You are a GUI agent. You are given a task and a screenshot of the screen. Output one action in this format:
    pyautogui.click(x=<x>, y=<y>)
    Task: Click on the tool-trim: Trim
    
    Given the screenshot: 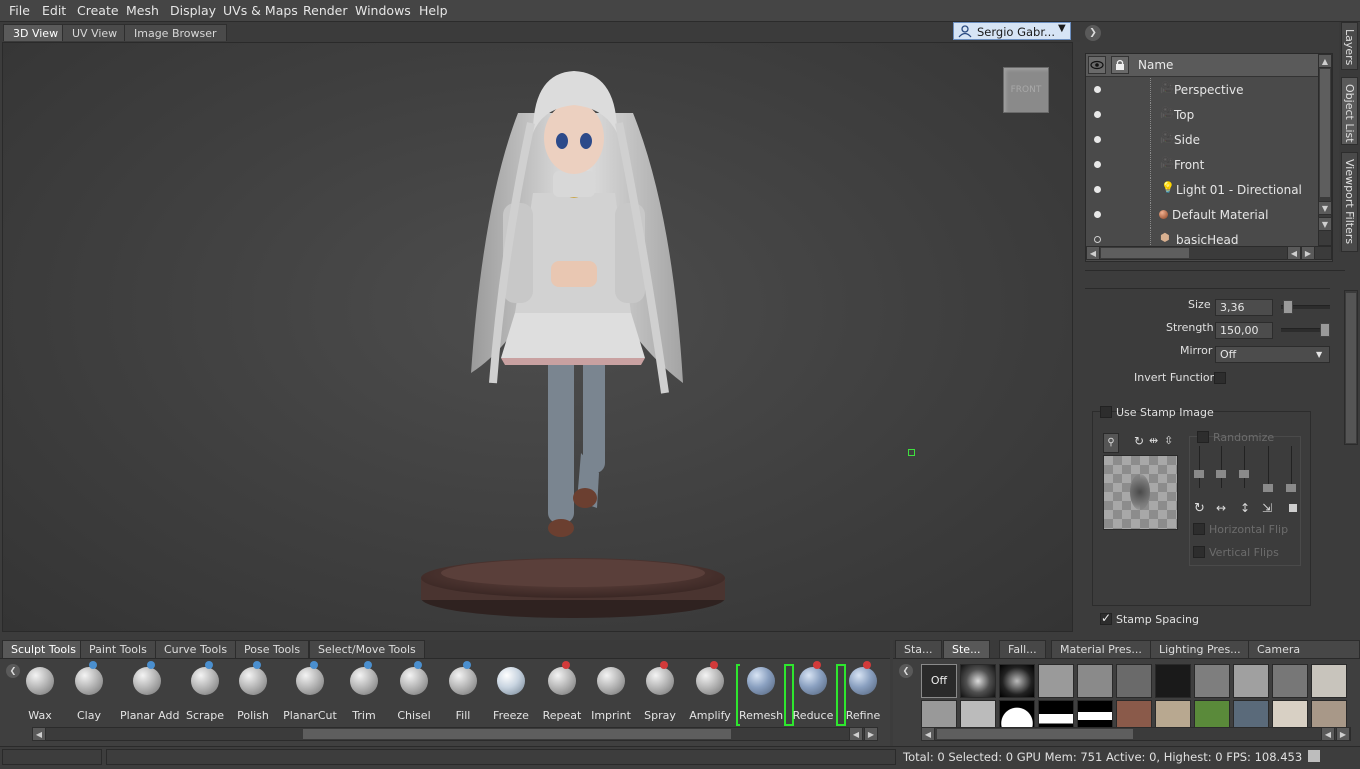 What is the action you would take?
    pyautogui.click(x=364, y=691)
    